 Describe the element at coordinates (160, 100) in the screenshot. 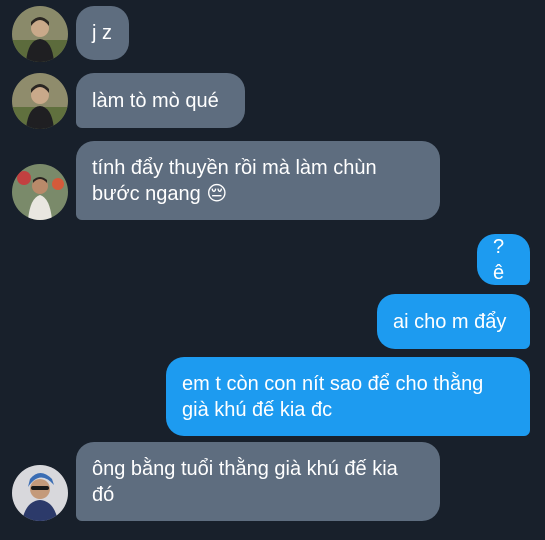

I see `message-bubble: làm tò mò qué` at that location.